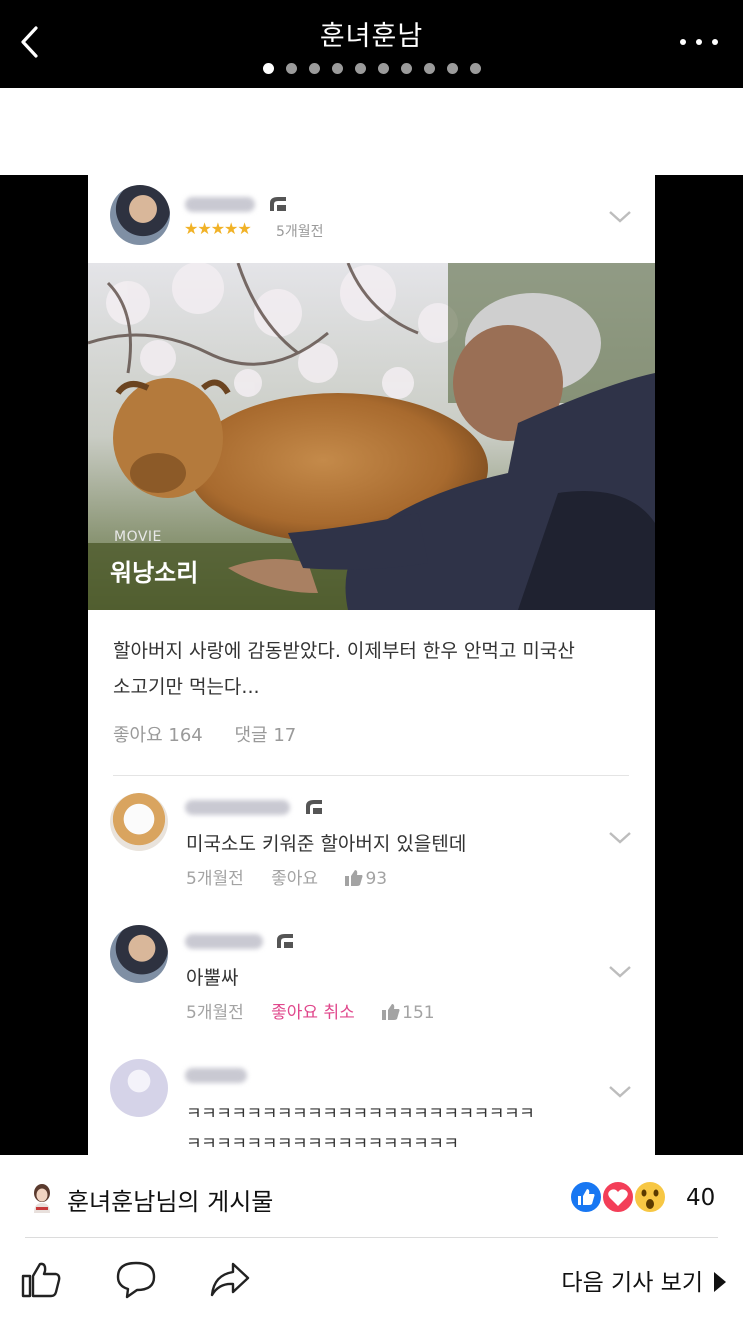 Image resolution: width=743 pixels, height=1321 pixels. I want to click on love-reaction-icon, so click(618, 1197).